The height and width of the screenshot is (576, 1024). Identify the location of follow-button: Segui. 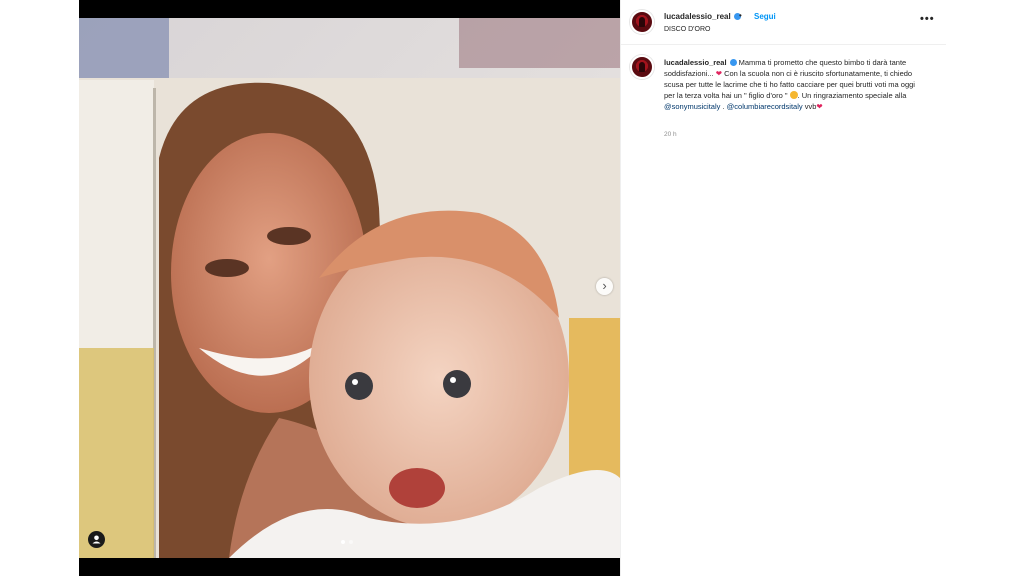
(765, 16).